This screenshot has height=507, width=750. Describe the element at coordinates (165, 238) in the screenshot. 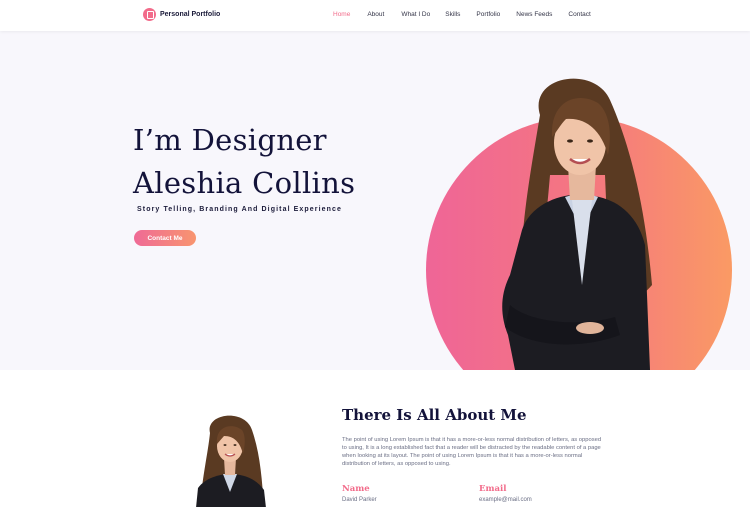

I see `contact-me-button: Contact Me` at that location.